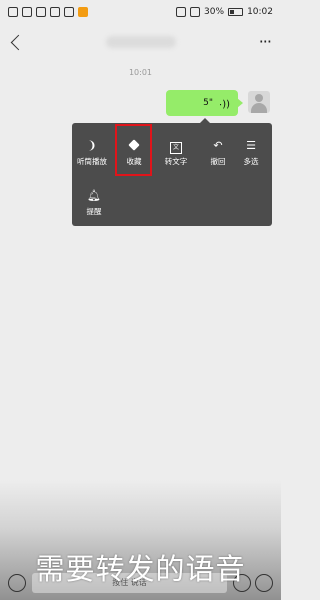 This screenshot has height=600, width=320. I want to click on back-icon, so click(18, 42).